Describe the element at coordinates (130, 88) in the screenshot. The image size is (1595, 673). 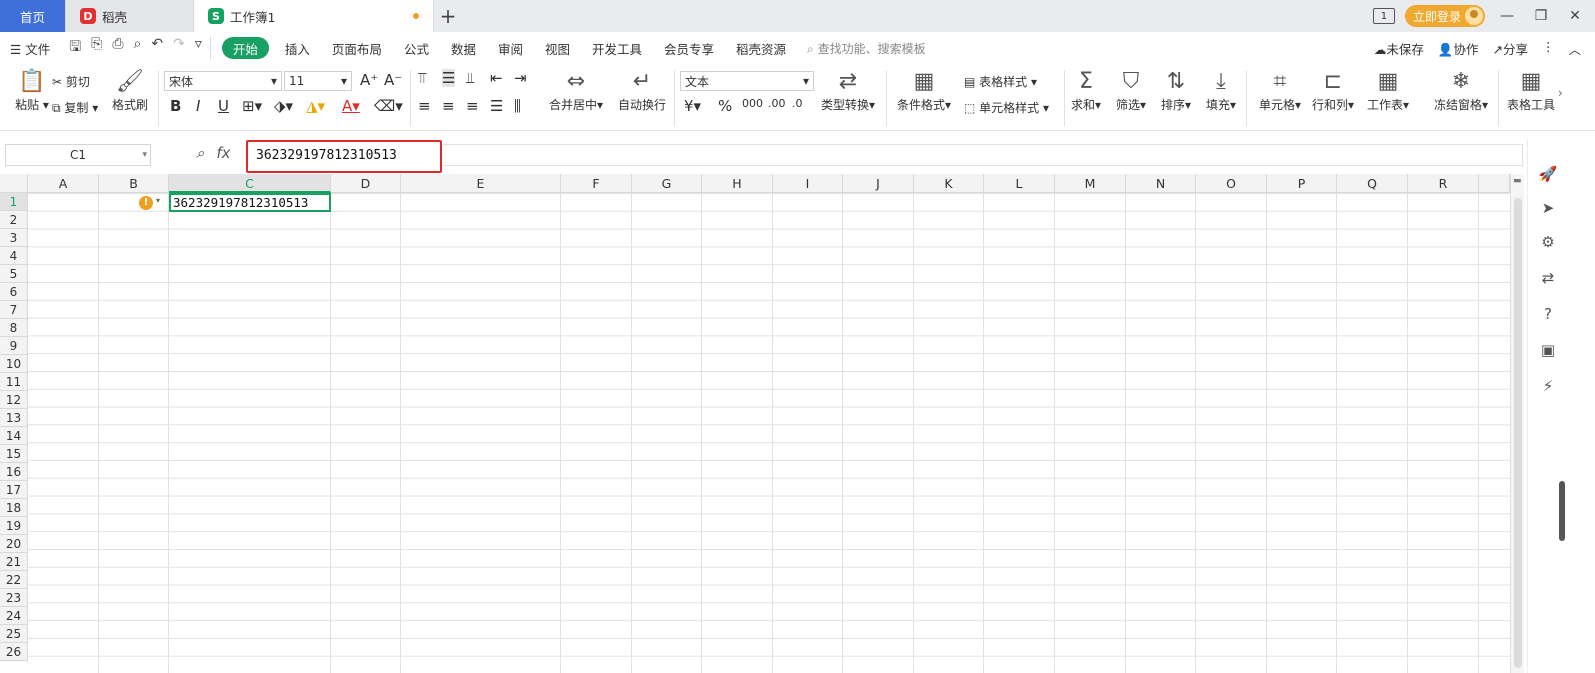
I see `format-painter-button: 🖌 格式刷` at that location.